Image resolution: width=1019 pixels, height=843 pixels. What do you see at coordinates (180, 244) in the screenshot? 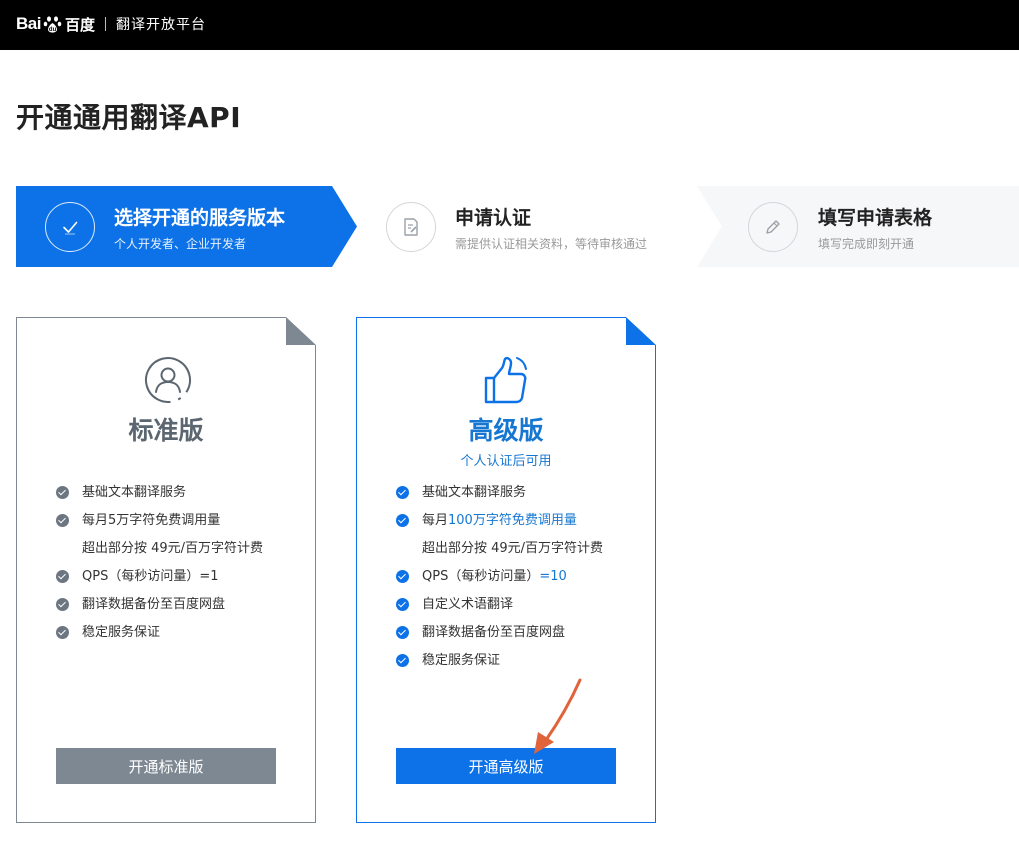
I see `step-1-desc: 个人开发者、企业开发者` at bounding box center [180, 244].